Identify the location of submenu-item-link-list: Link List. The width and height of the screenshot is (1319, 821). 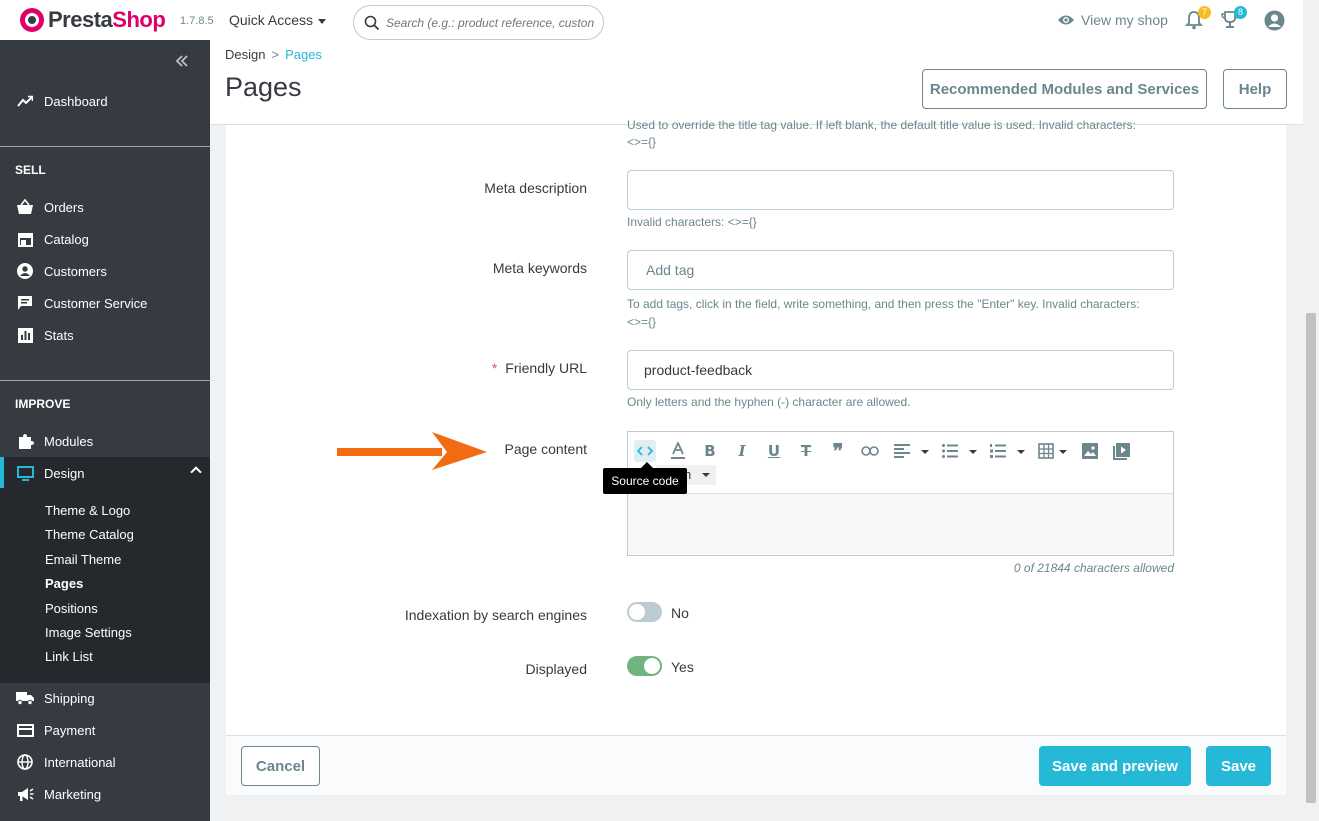
(69, 656).